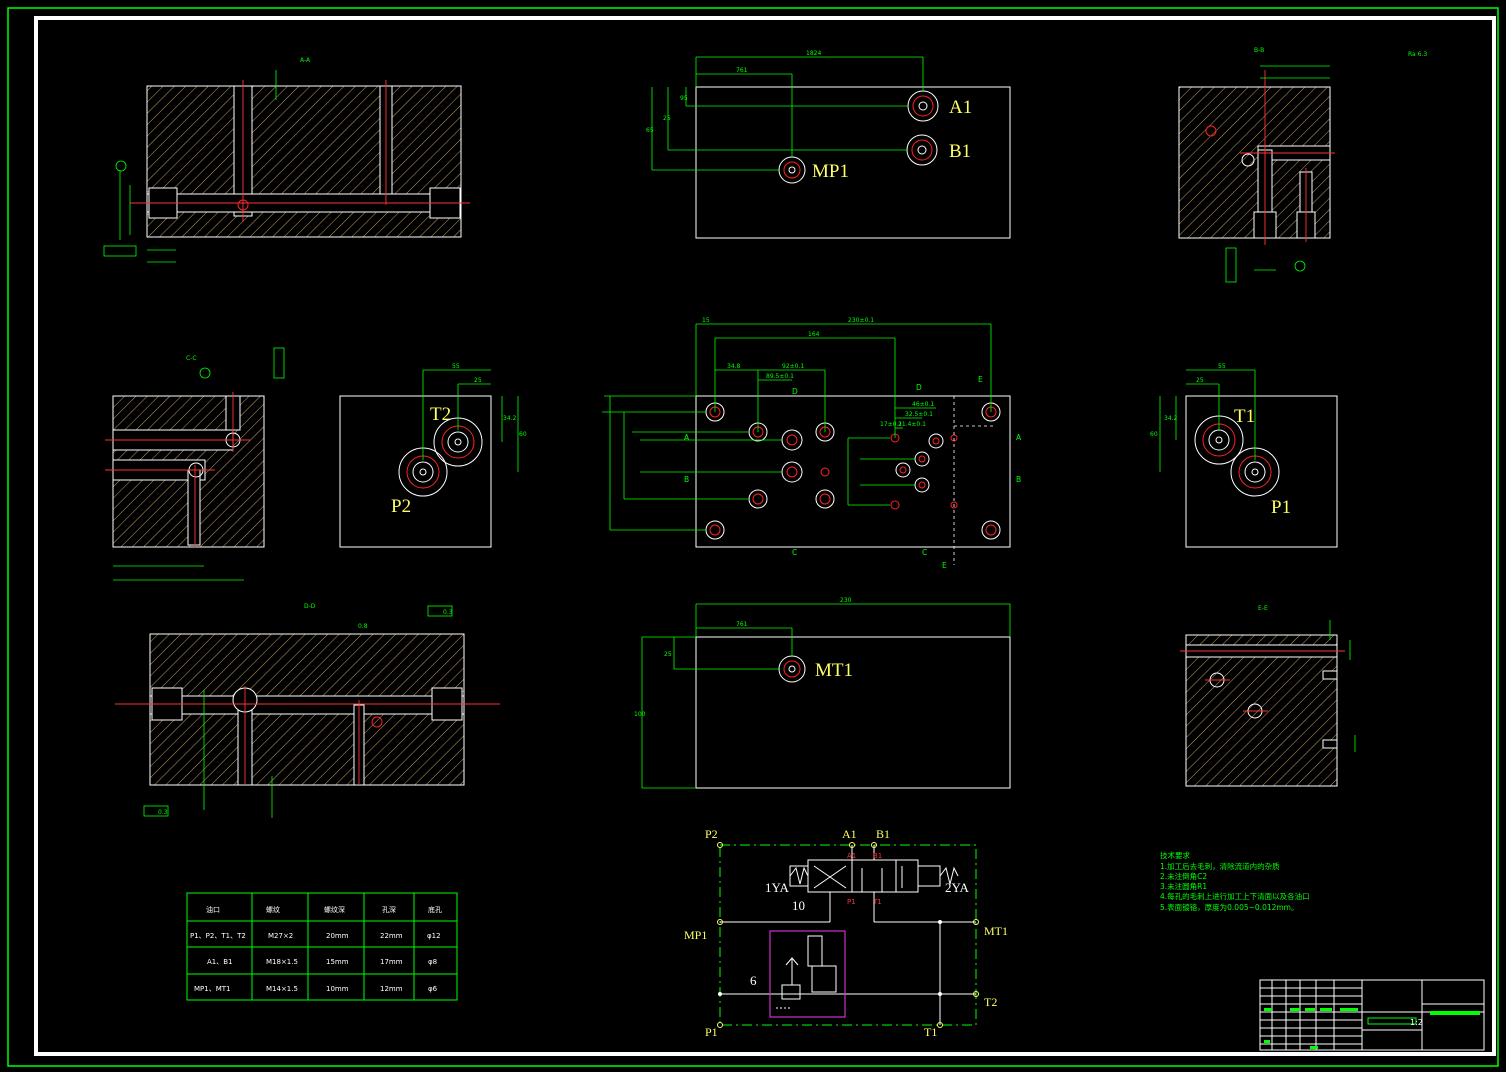 This screenshot has width=1506, height=1072. I want to click on table-header-thread: 螺纹, so click(273, 909).